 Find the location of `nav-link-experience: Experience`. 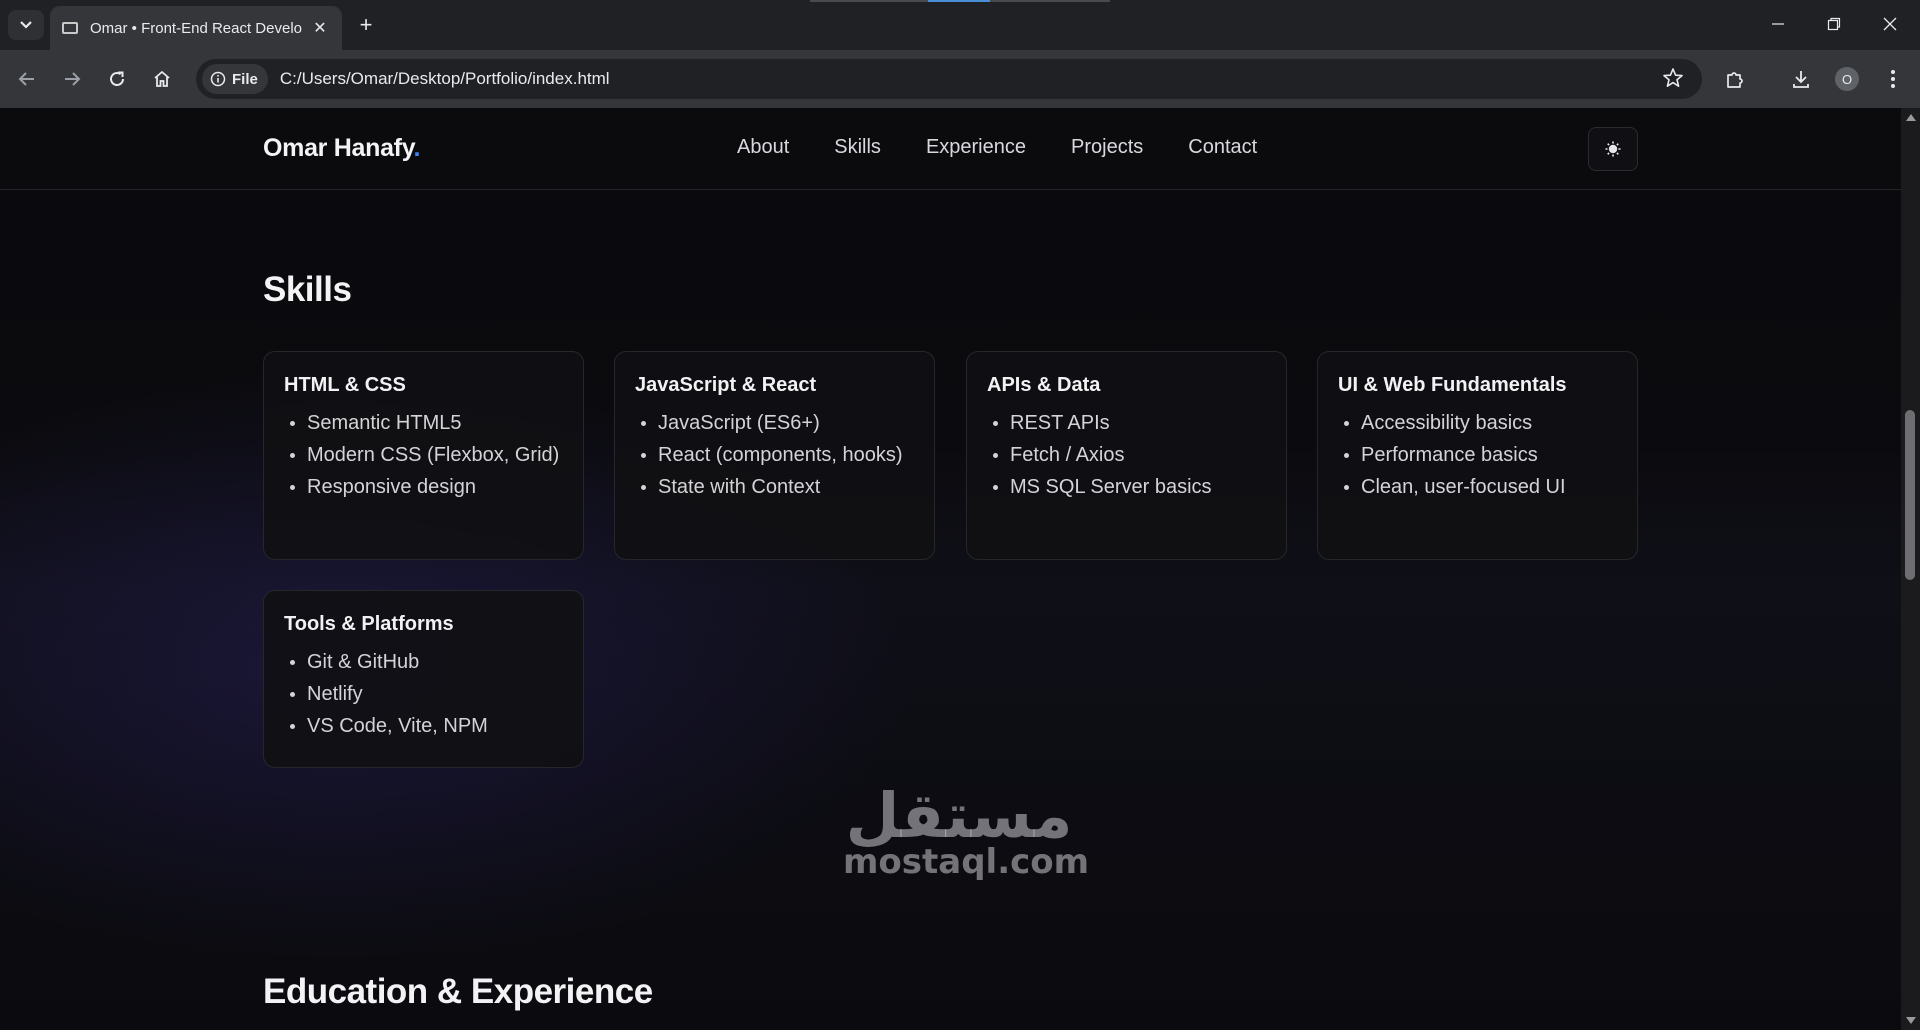

nav-link-experience: Experience is located at coordinates (976, 147).